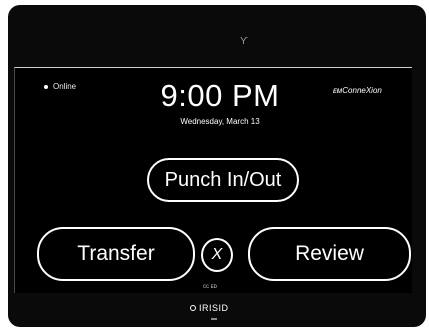 This screenshot has width=429, height=329. What do you see at coordinates (338, 90) in the screenshot?
I see `brand-prefix: ᴇᴍ` at bounding box center [338, 90].